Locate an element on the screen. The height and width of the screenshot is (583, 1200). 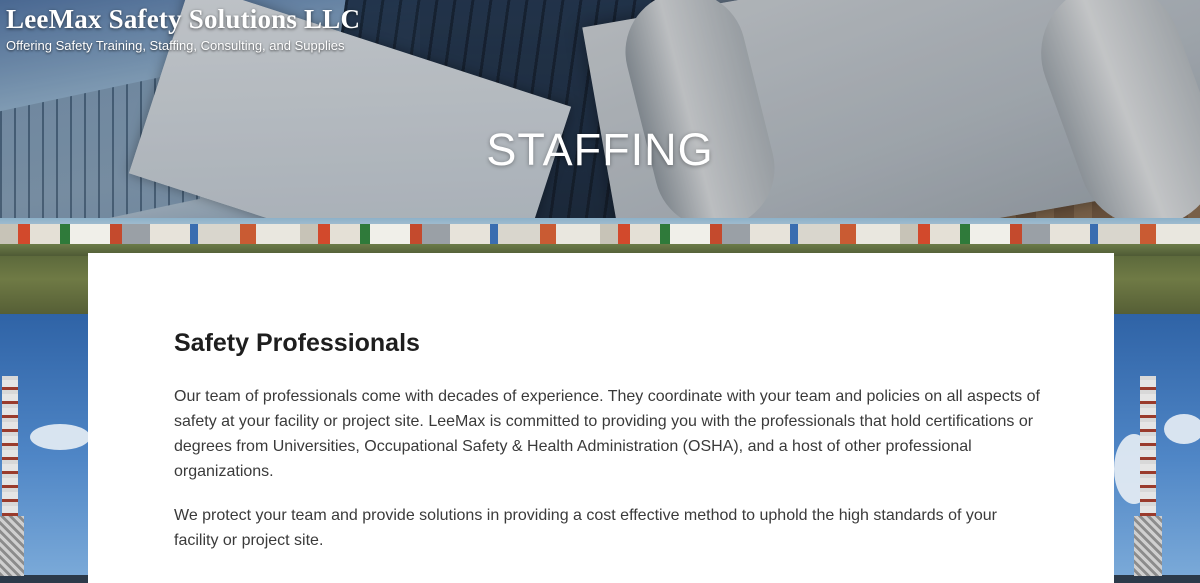
section-heading: Safety Professionals is located at coordinates (297, 343).